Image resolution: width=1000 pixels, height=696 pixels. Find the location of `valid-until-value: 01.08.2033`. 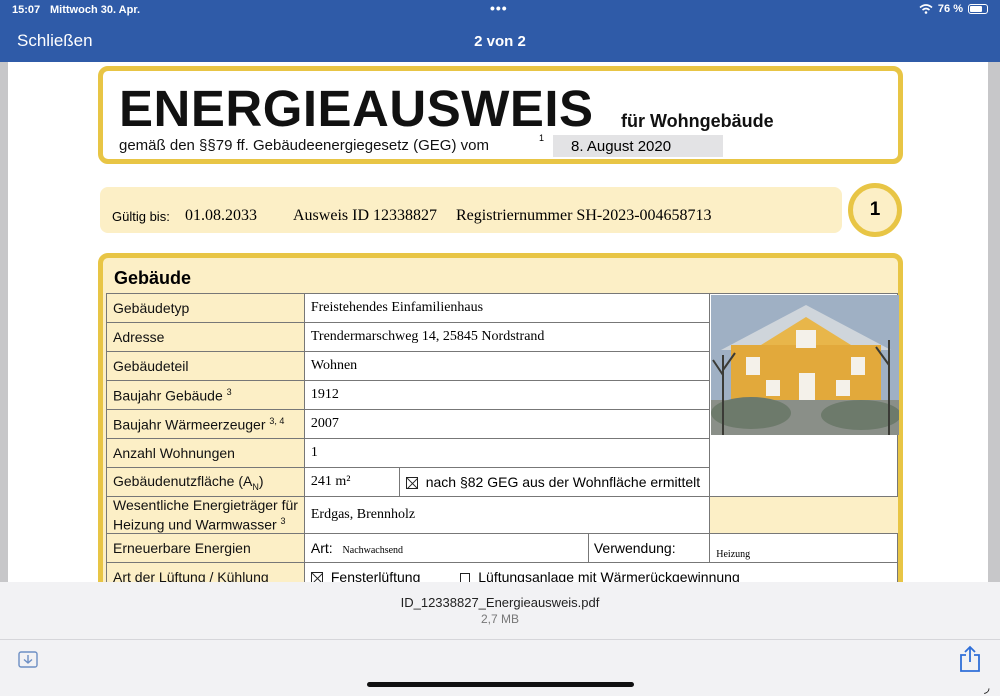

valid-until-value: 01.08.2033 is located at coordinates (221, 215).